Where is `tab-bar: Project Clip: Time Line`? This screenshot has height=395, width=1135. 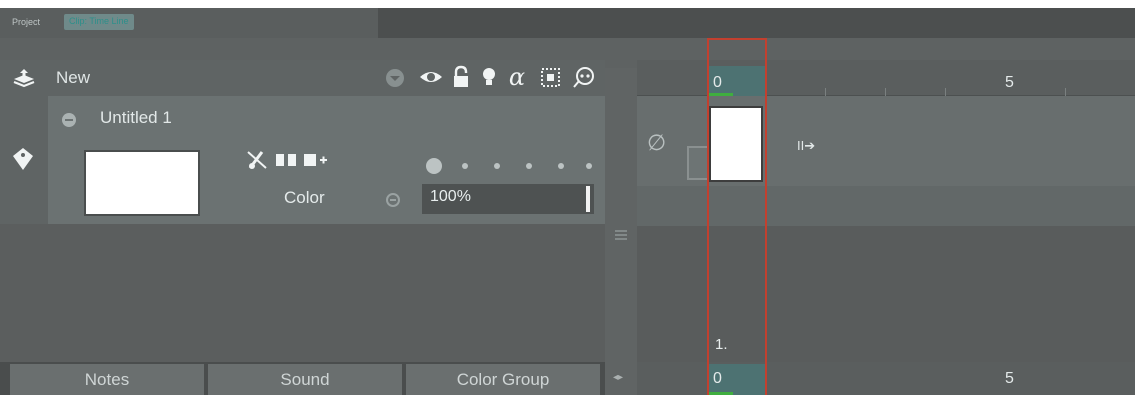 tab-bar: Project Clip: Time Line is located at coordinates (567, 23).